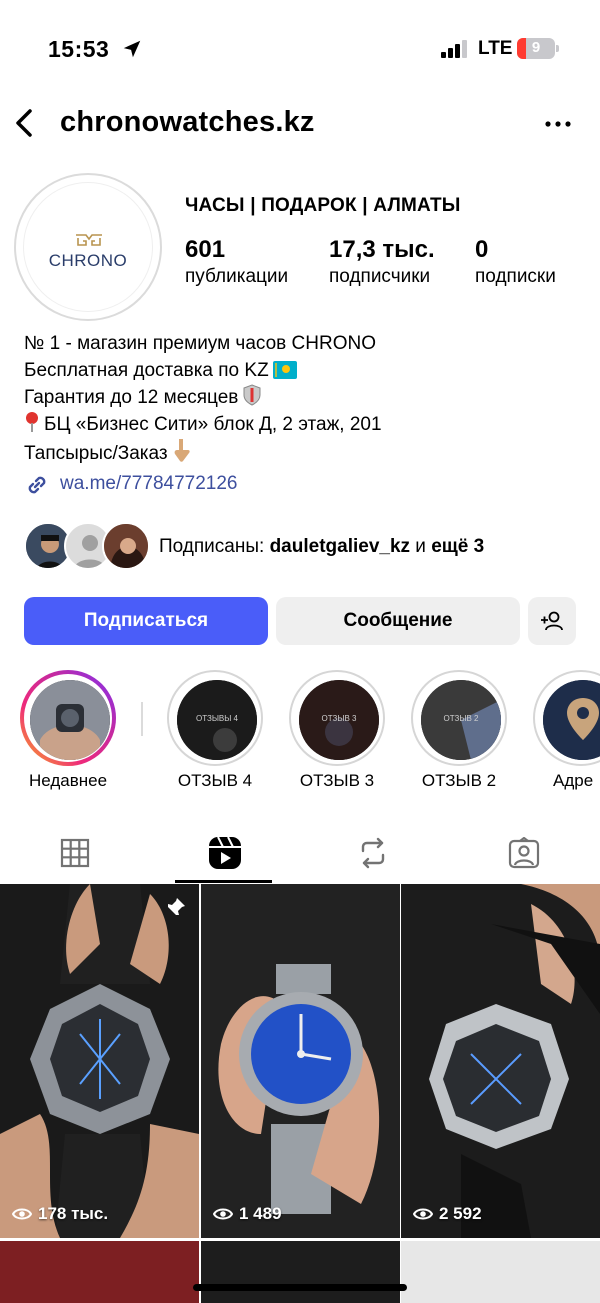  I want to click on stat-followers: 17,3 тыс. подписчики, so click(382, 262).